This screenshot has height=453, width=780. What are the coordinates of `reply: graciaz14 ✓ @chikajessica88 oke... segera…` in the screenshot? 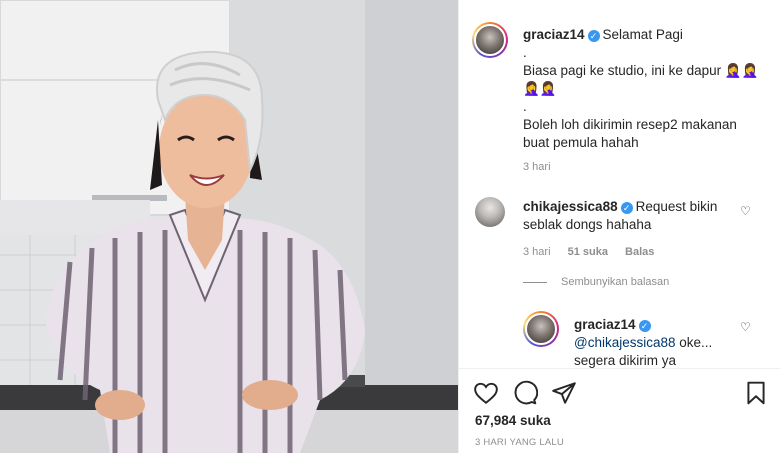 It's located at (659, 342).